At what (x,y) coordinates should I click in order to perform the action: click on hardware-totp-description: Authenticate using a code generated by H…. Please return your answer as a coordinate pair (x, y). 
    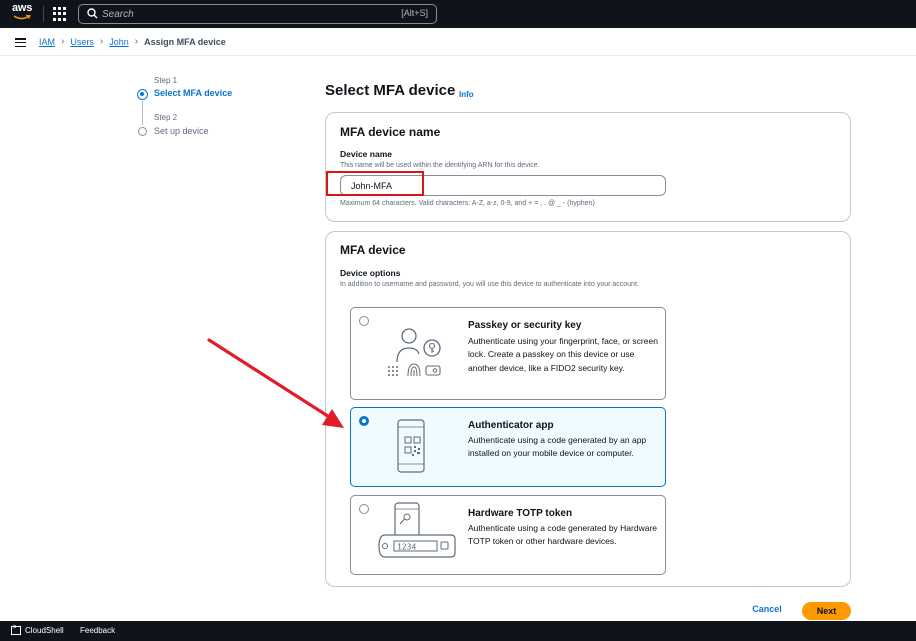
    Looking at the image, I should click on (563, 535).